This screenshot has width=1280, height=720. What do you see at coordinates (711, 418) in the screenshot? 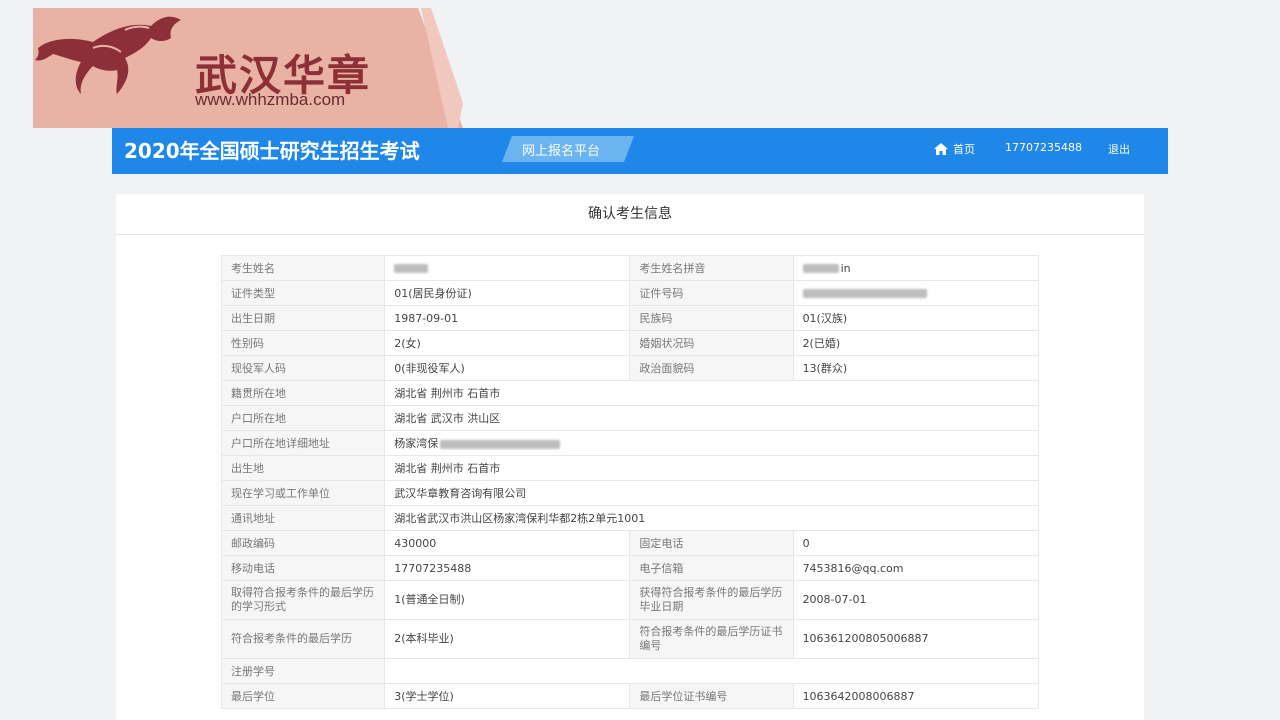
I see `value-cell: 湖北省 武汉市 洪山区` at bounding box center [711, 418].